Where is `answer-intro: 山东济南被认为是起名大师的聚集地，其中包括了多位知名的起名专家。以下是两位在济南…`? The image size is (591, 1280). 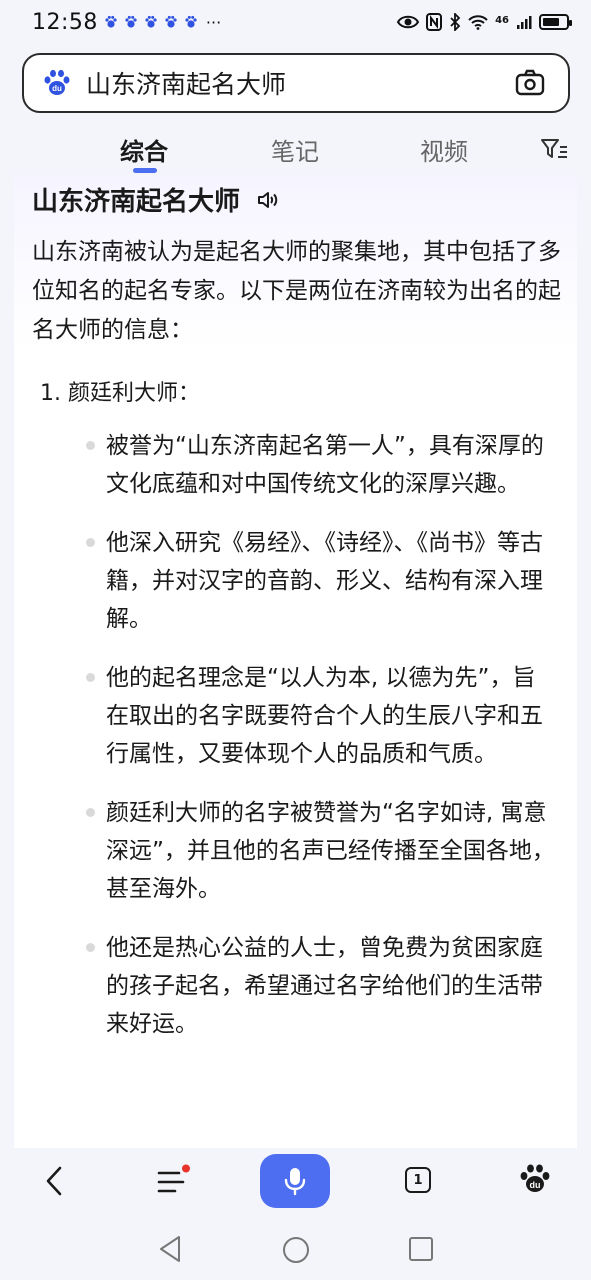
answer-intro: 山东济南被认为是起名大师的聚集地，其中包括了多位知名的起名专家。以下是两位在济南… is located at coordinates (296, 291).